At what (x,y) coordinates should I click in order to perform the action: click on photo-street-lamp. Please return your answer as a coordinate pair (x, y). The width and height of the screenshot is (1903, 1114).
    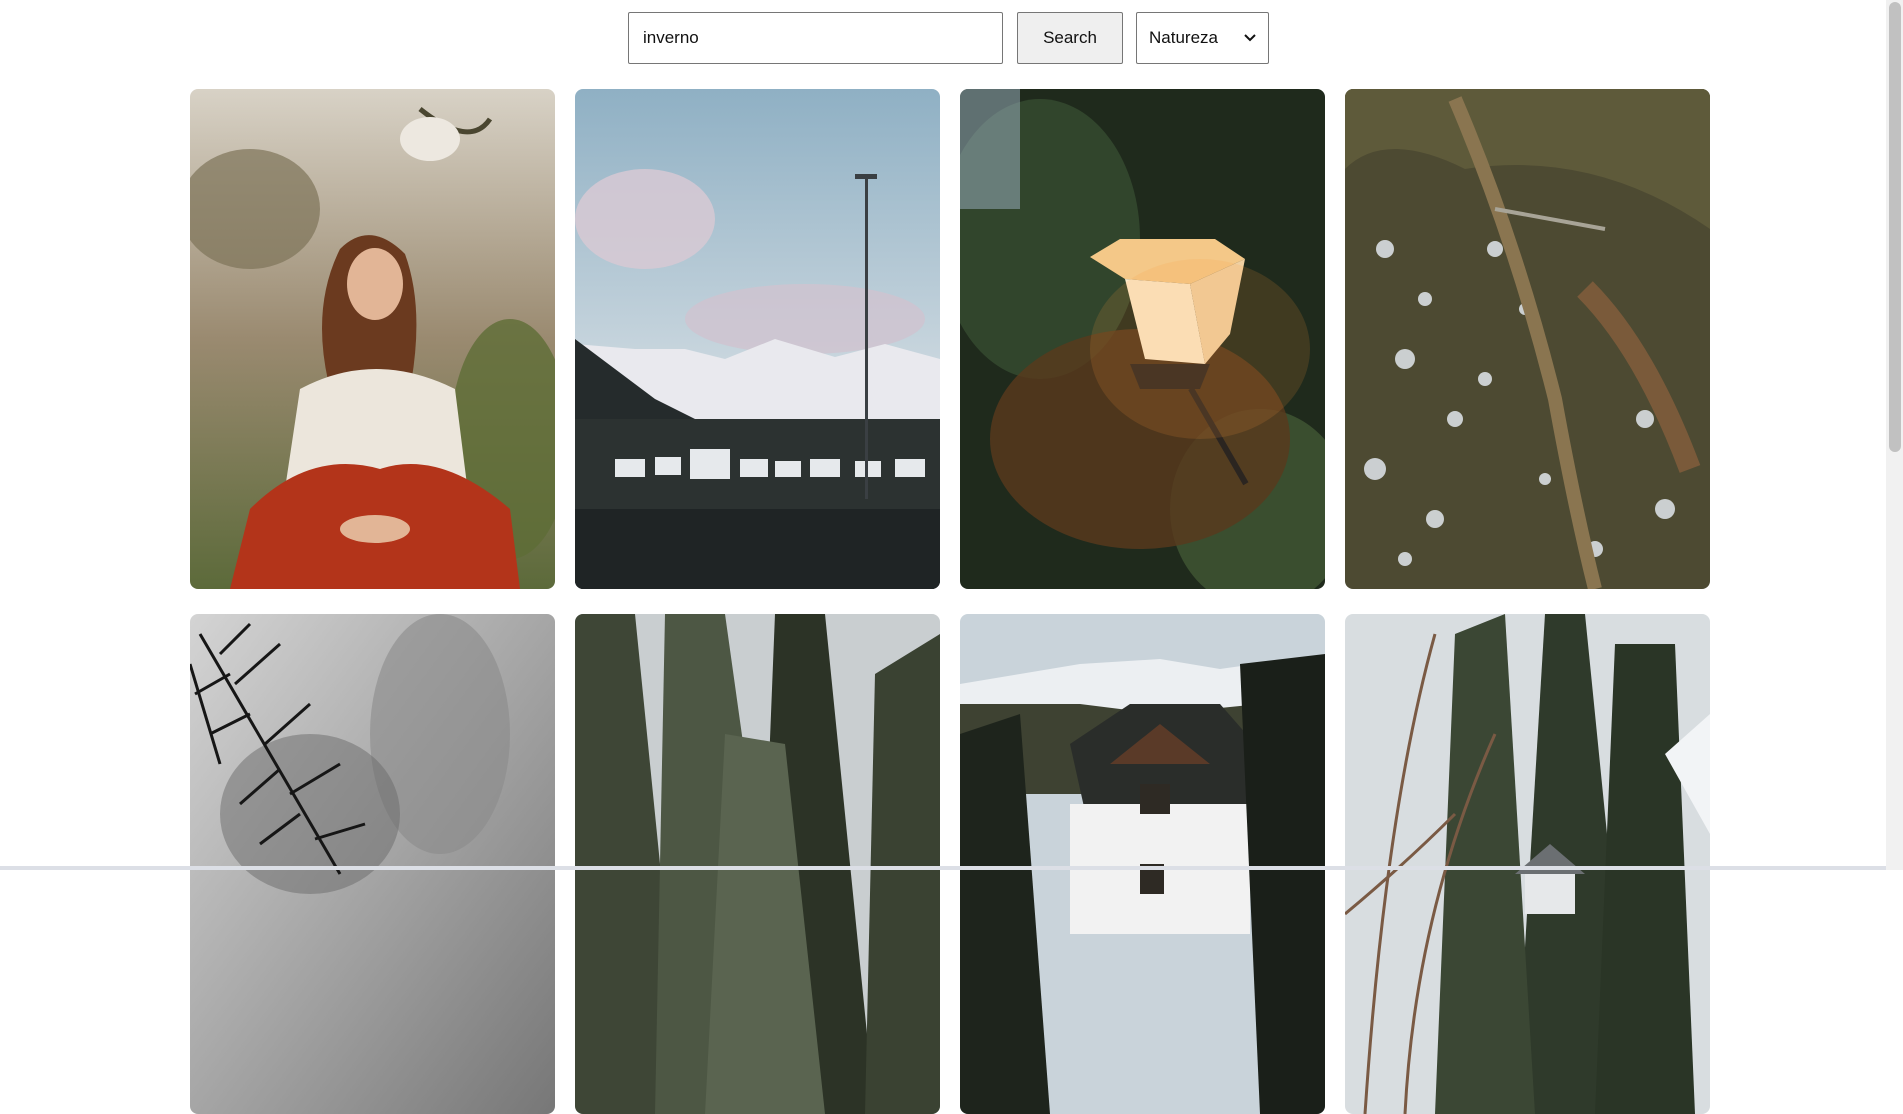
    Looking at the image, I should click on (1142, 339).